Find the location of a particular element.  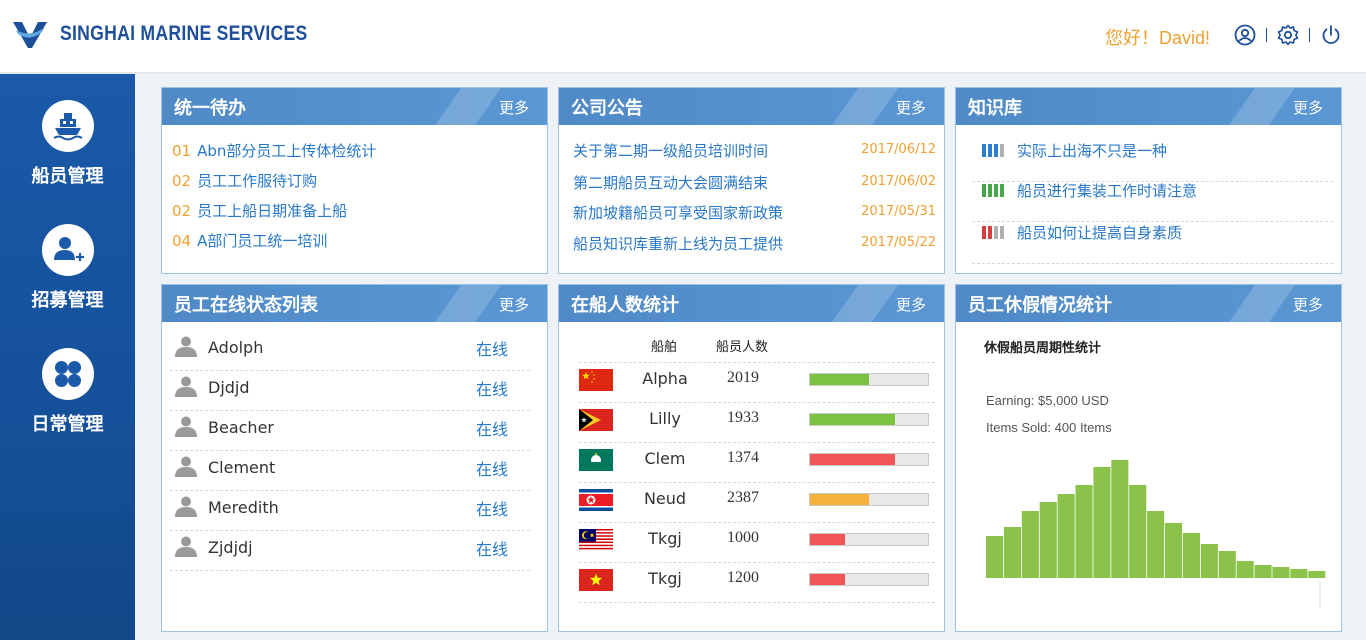

sidebar-item-crew: 船员管理 is located at coordinates (67, 144).